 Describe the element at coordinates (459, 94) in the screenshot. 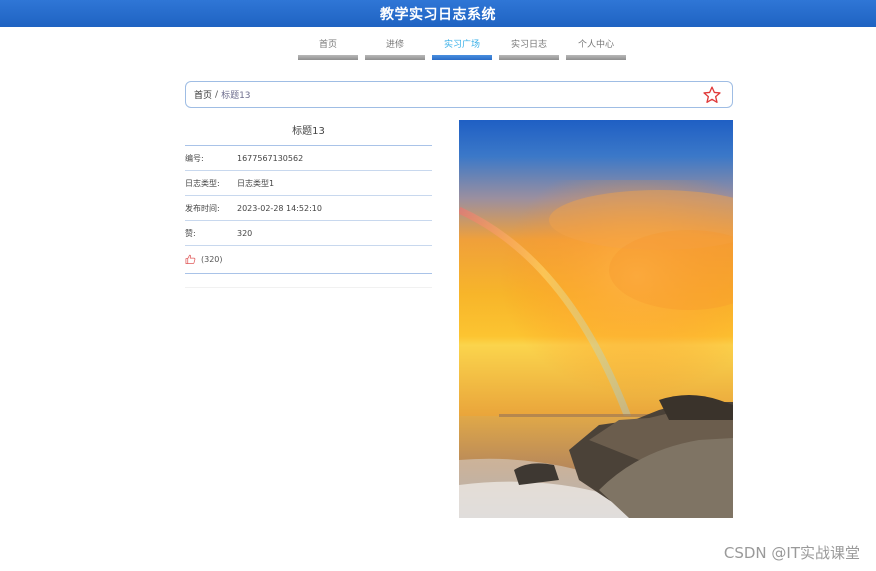

I see `breadcrumb: 首页 / 标题13` at that location.